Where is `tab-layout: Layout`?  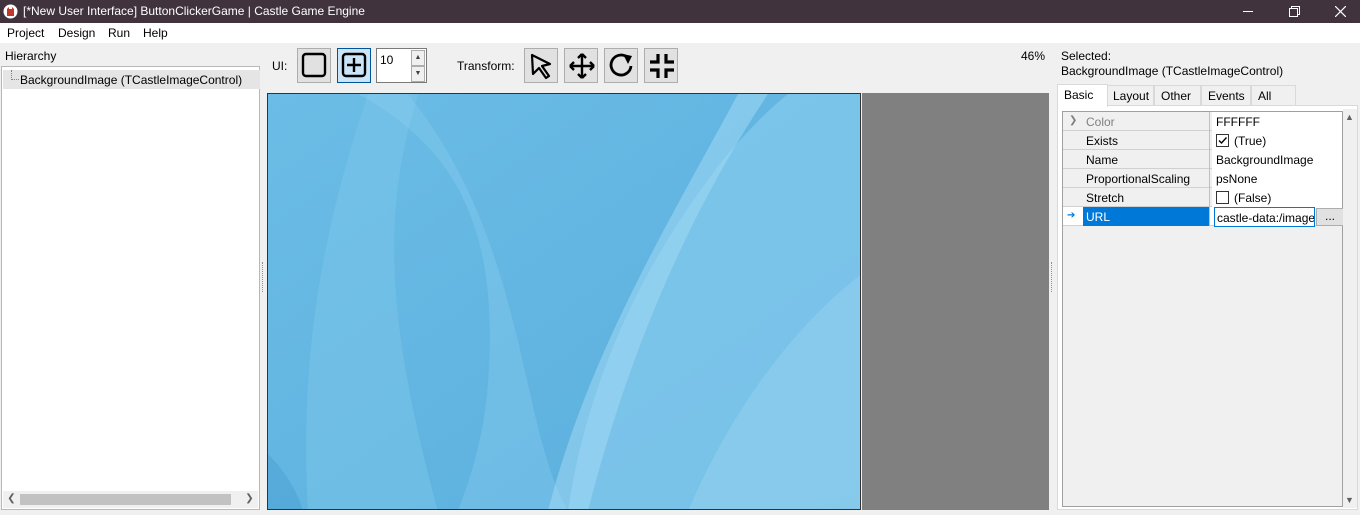 tab-layout: Layout is located at coordinates (1130, 95).